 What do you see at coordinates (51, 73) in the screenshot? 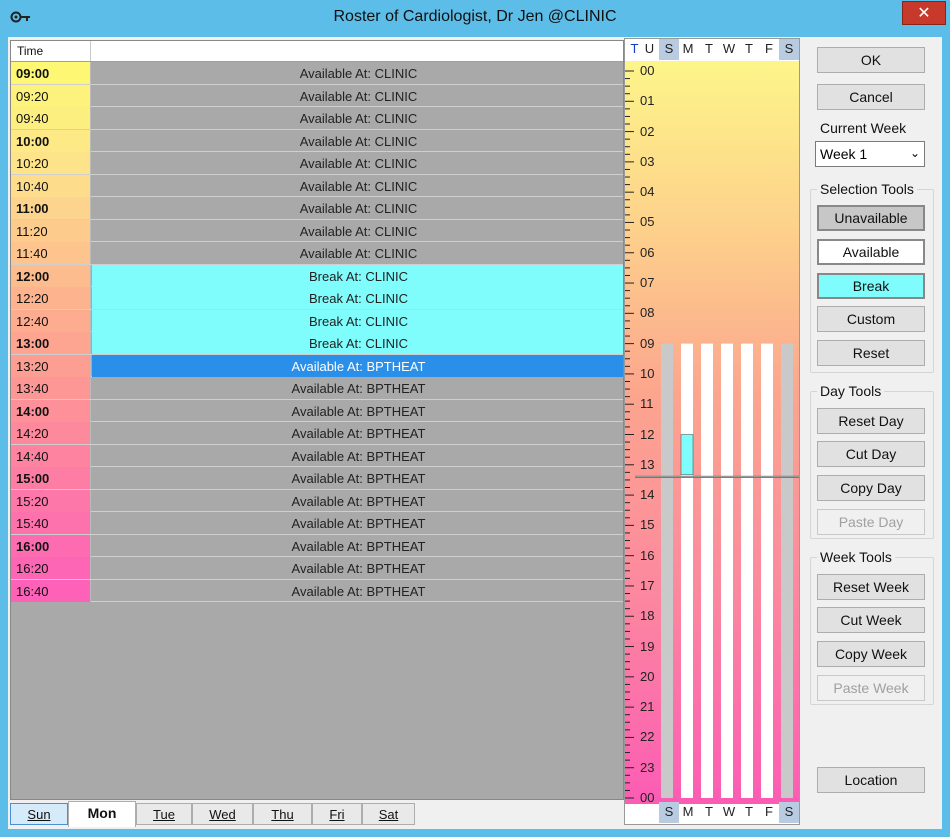
I see `time-cell: 09:00` at bounding box center [51, 73].